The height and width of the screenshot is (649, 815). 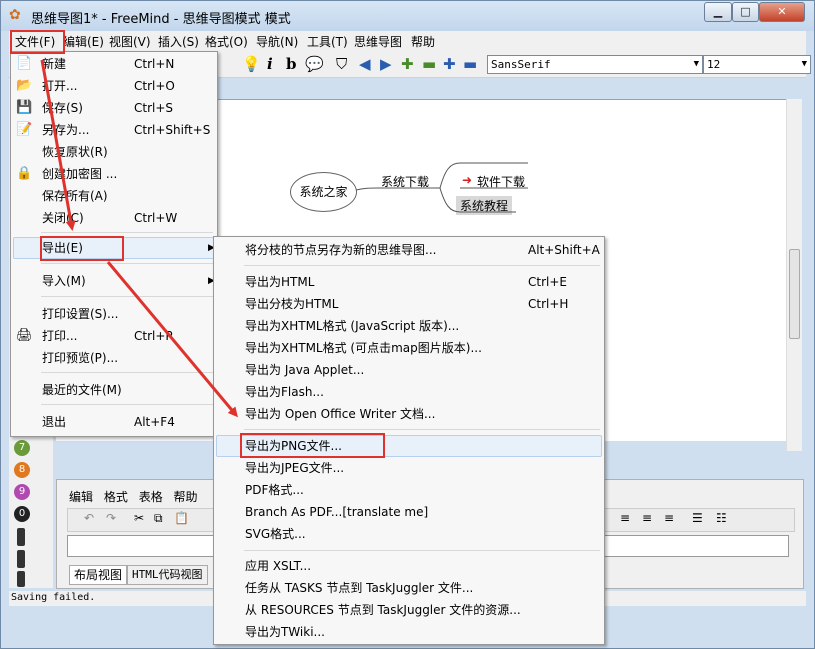 What do you see at coordinates (181, 518) in the screenshot?
I see `paste-icon: 📋` at bounding box center [181, 518].